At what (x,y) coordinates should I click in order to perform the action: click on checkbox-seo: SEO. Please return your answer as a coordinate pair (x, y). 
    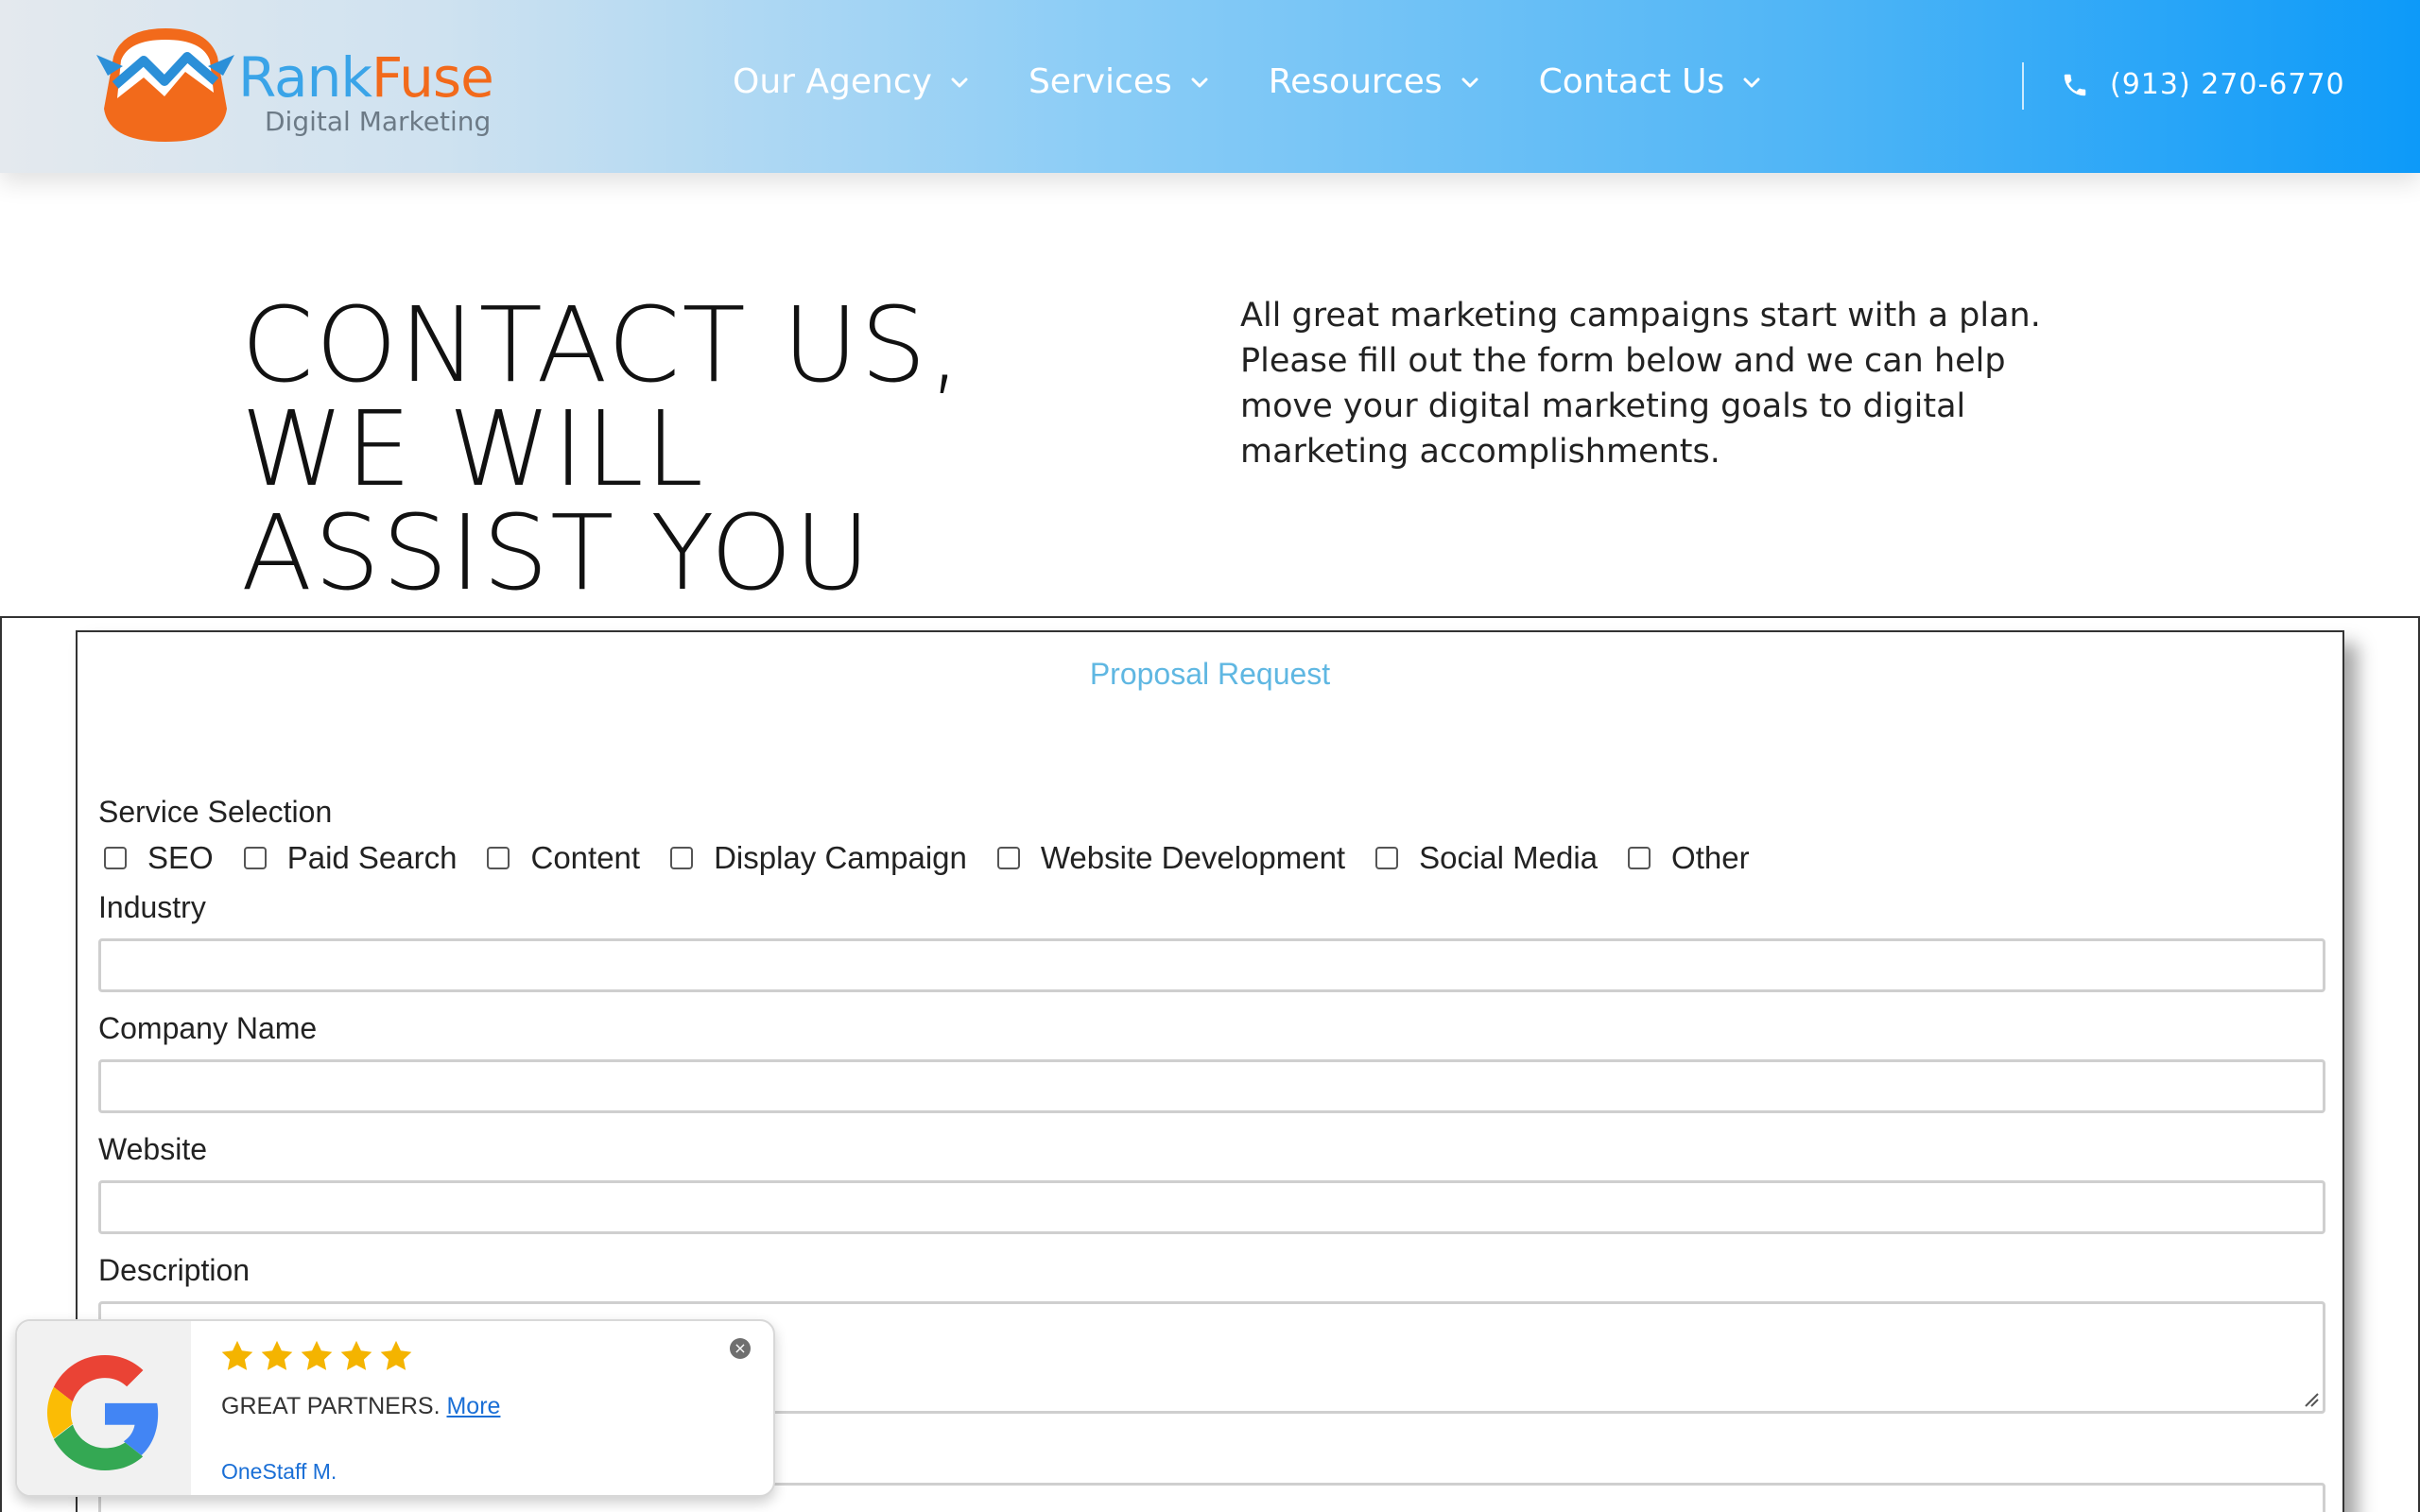
    Looking at the image, I should click on (159, 858).